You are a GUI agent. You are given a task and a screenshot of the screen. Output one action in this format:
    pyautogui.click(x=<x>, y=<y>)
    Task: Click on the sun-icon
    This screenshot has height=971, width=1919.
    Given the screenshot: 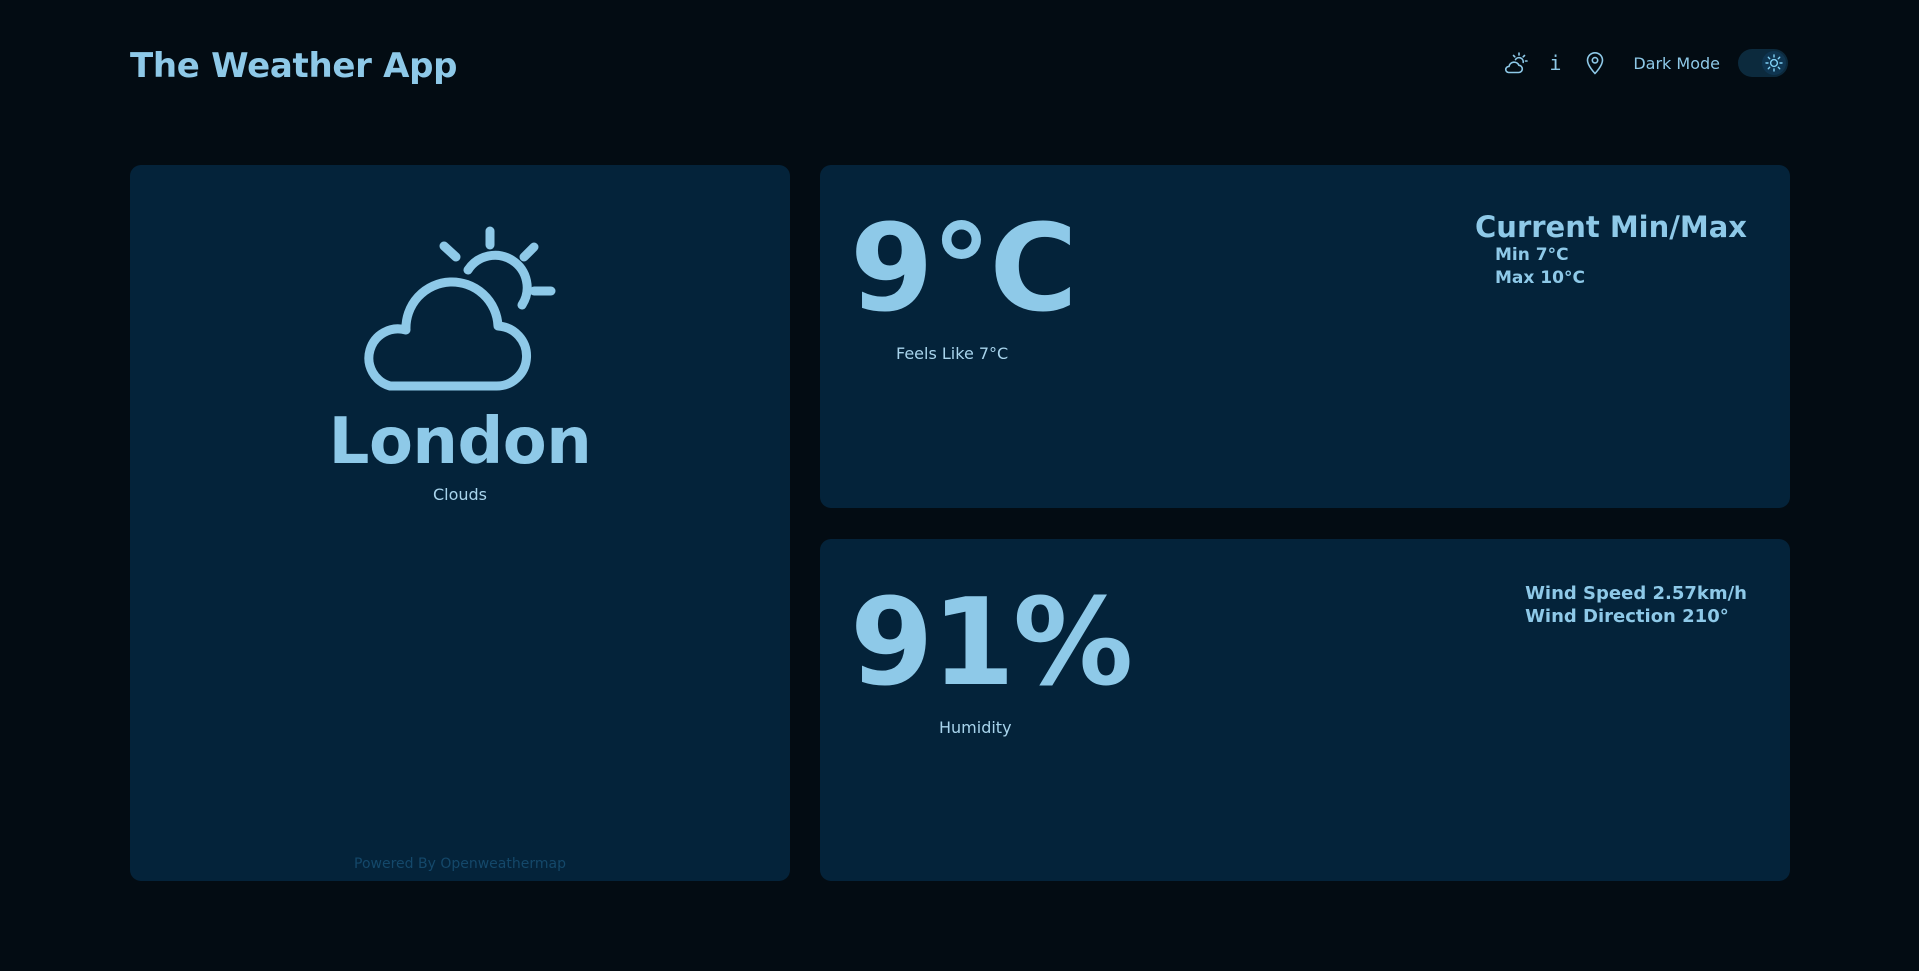 What is the action you would take?
    pyautogui.click(x=1774, y=63)
    